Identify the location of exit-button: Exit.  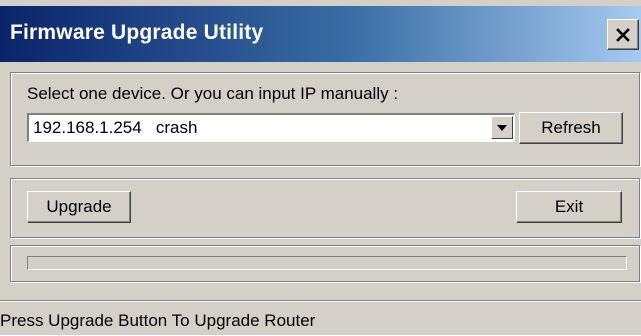
(569, 207).